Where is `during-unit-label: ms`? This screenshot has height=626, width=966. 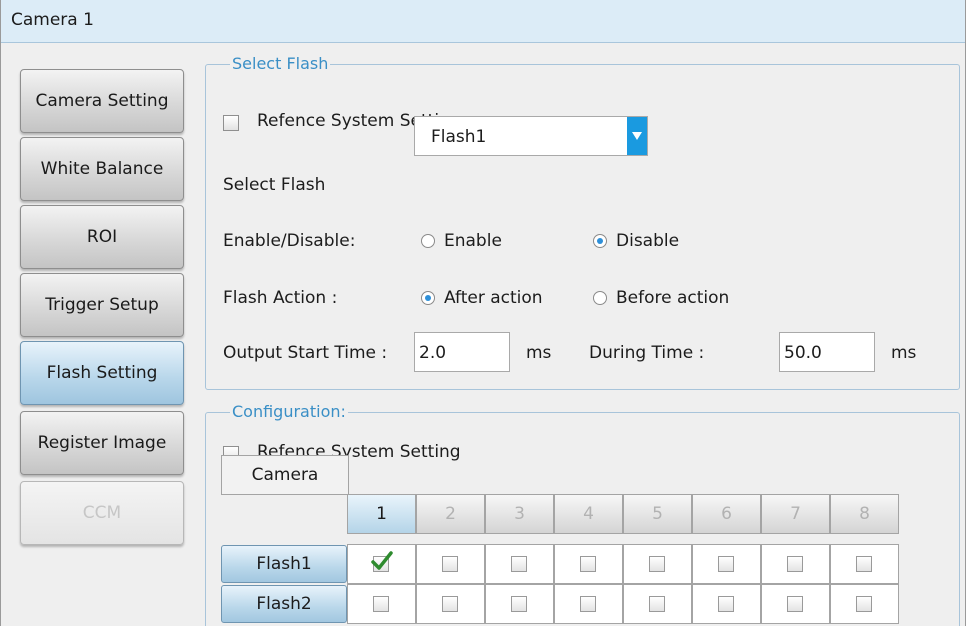 during-unit-label: ms is located at coordinates (904, 353).